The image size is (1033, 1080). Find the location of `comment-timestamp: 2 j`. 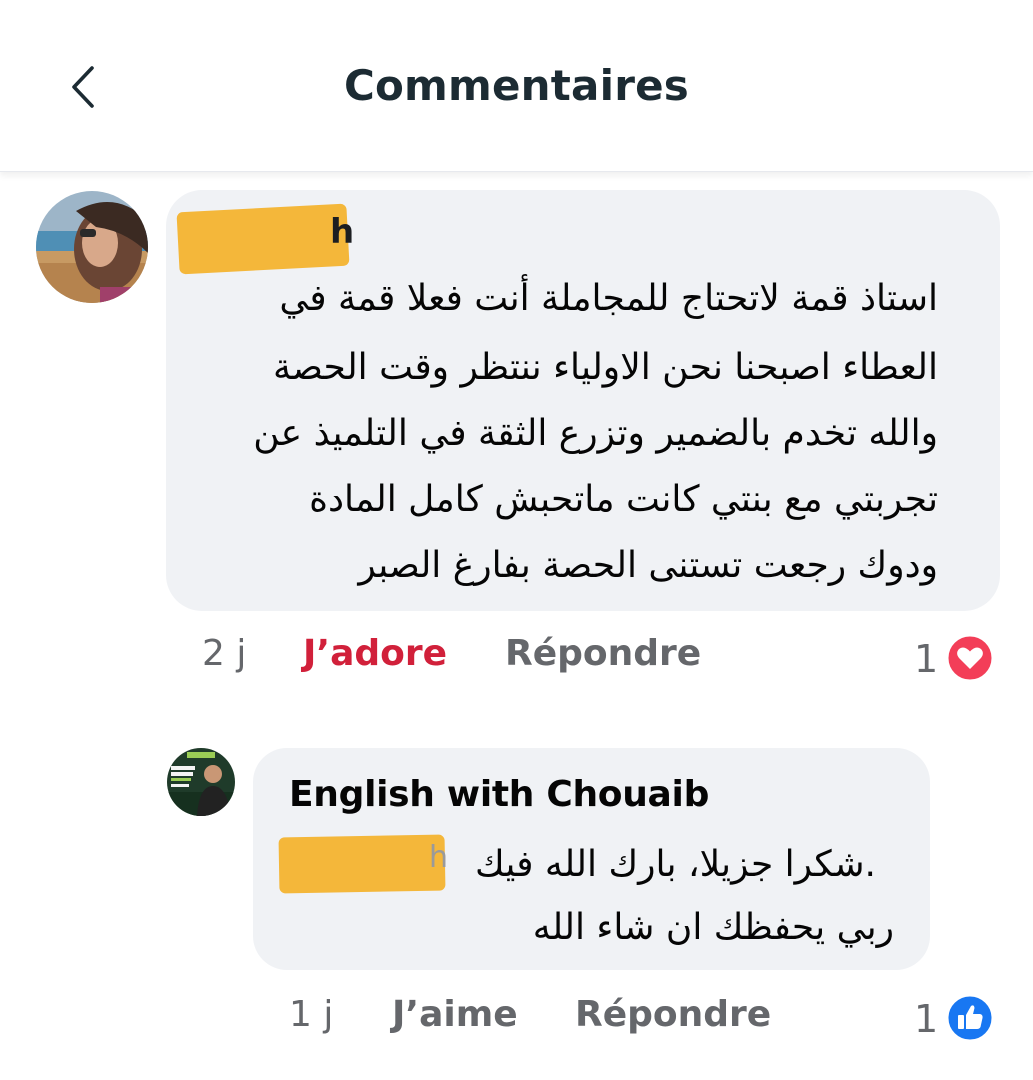

comment-timestamp: 2 j is located at coordinates (224, 653).